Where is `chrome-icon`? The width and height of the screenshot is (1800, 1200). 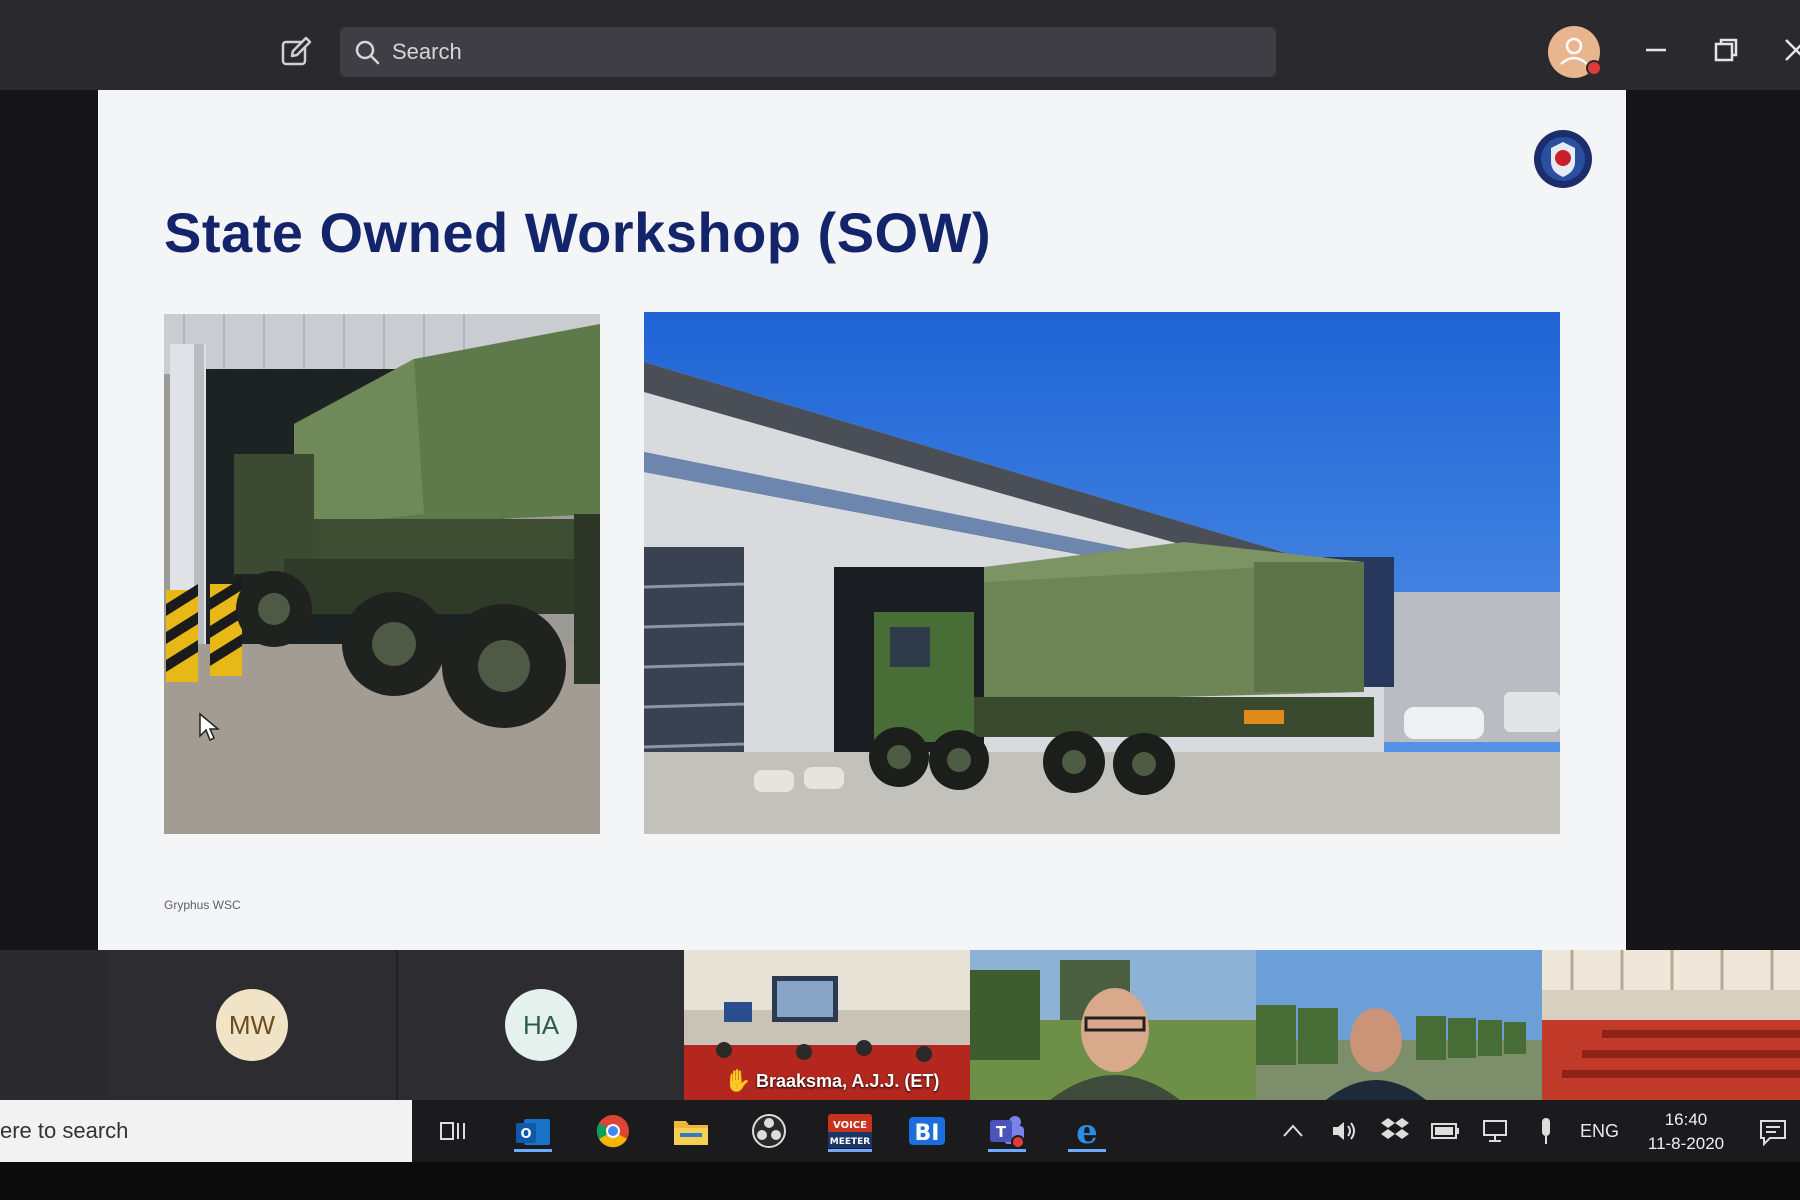 chrome-icon is located at coordinates (613, 1131).